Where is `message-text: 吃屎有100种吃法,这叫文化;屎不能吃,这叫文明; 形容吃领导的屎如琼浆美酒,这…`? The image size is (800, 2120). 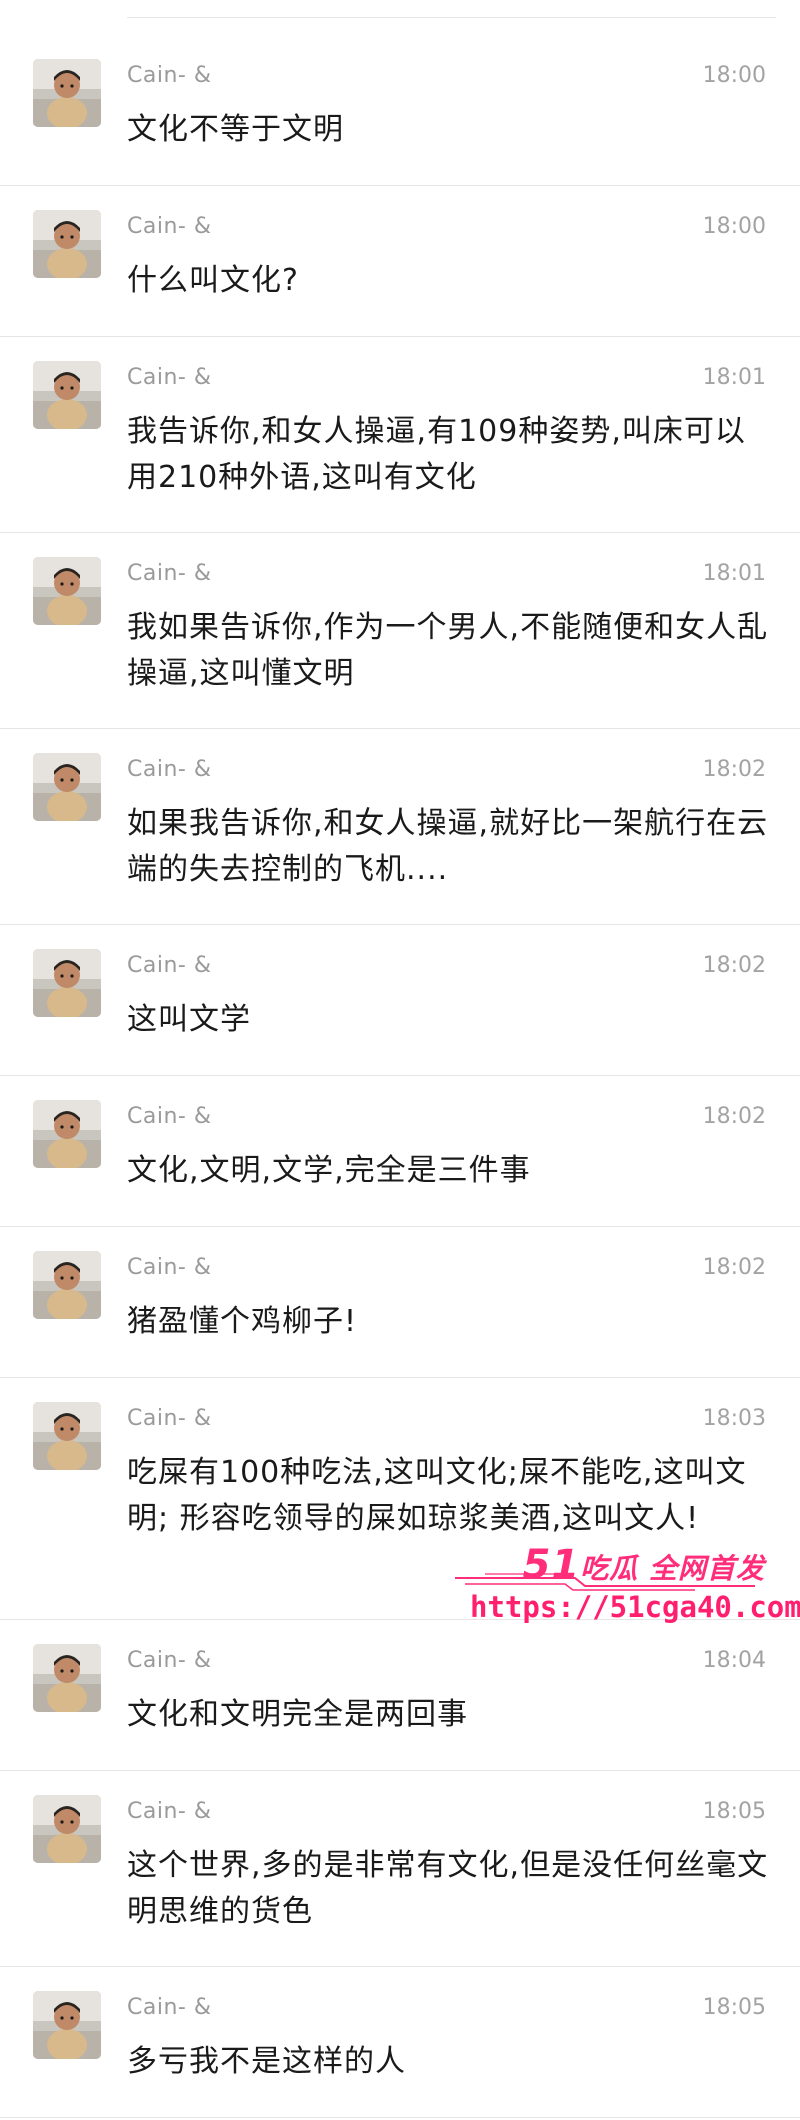 message-text: 吃屎有100种吃法,这叫文化;屎不能吃,这叫文明; 形容吃领导的屎如琼浆美酒,这… is located at coordinates (437, 1495).